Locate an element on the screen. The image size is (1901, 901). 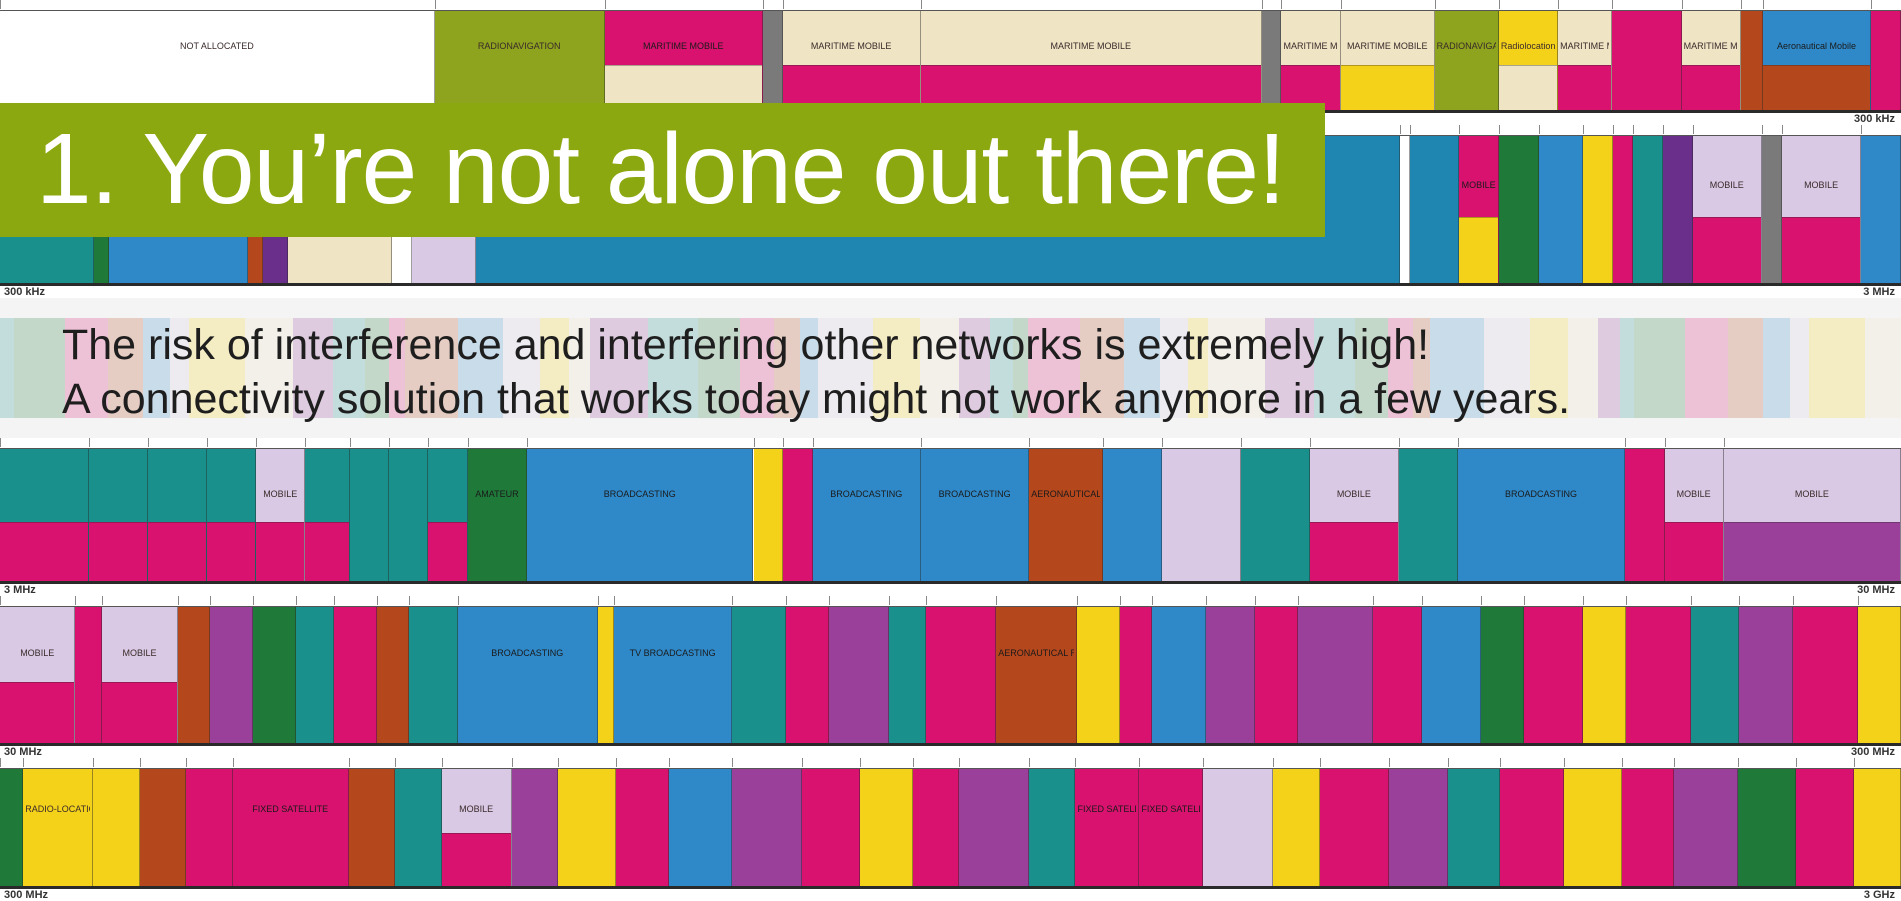
allocation-label: Radiolocation is located at coordinates (1528, 45).